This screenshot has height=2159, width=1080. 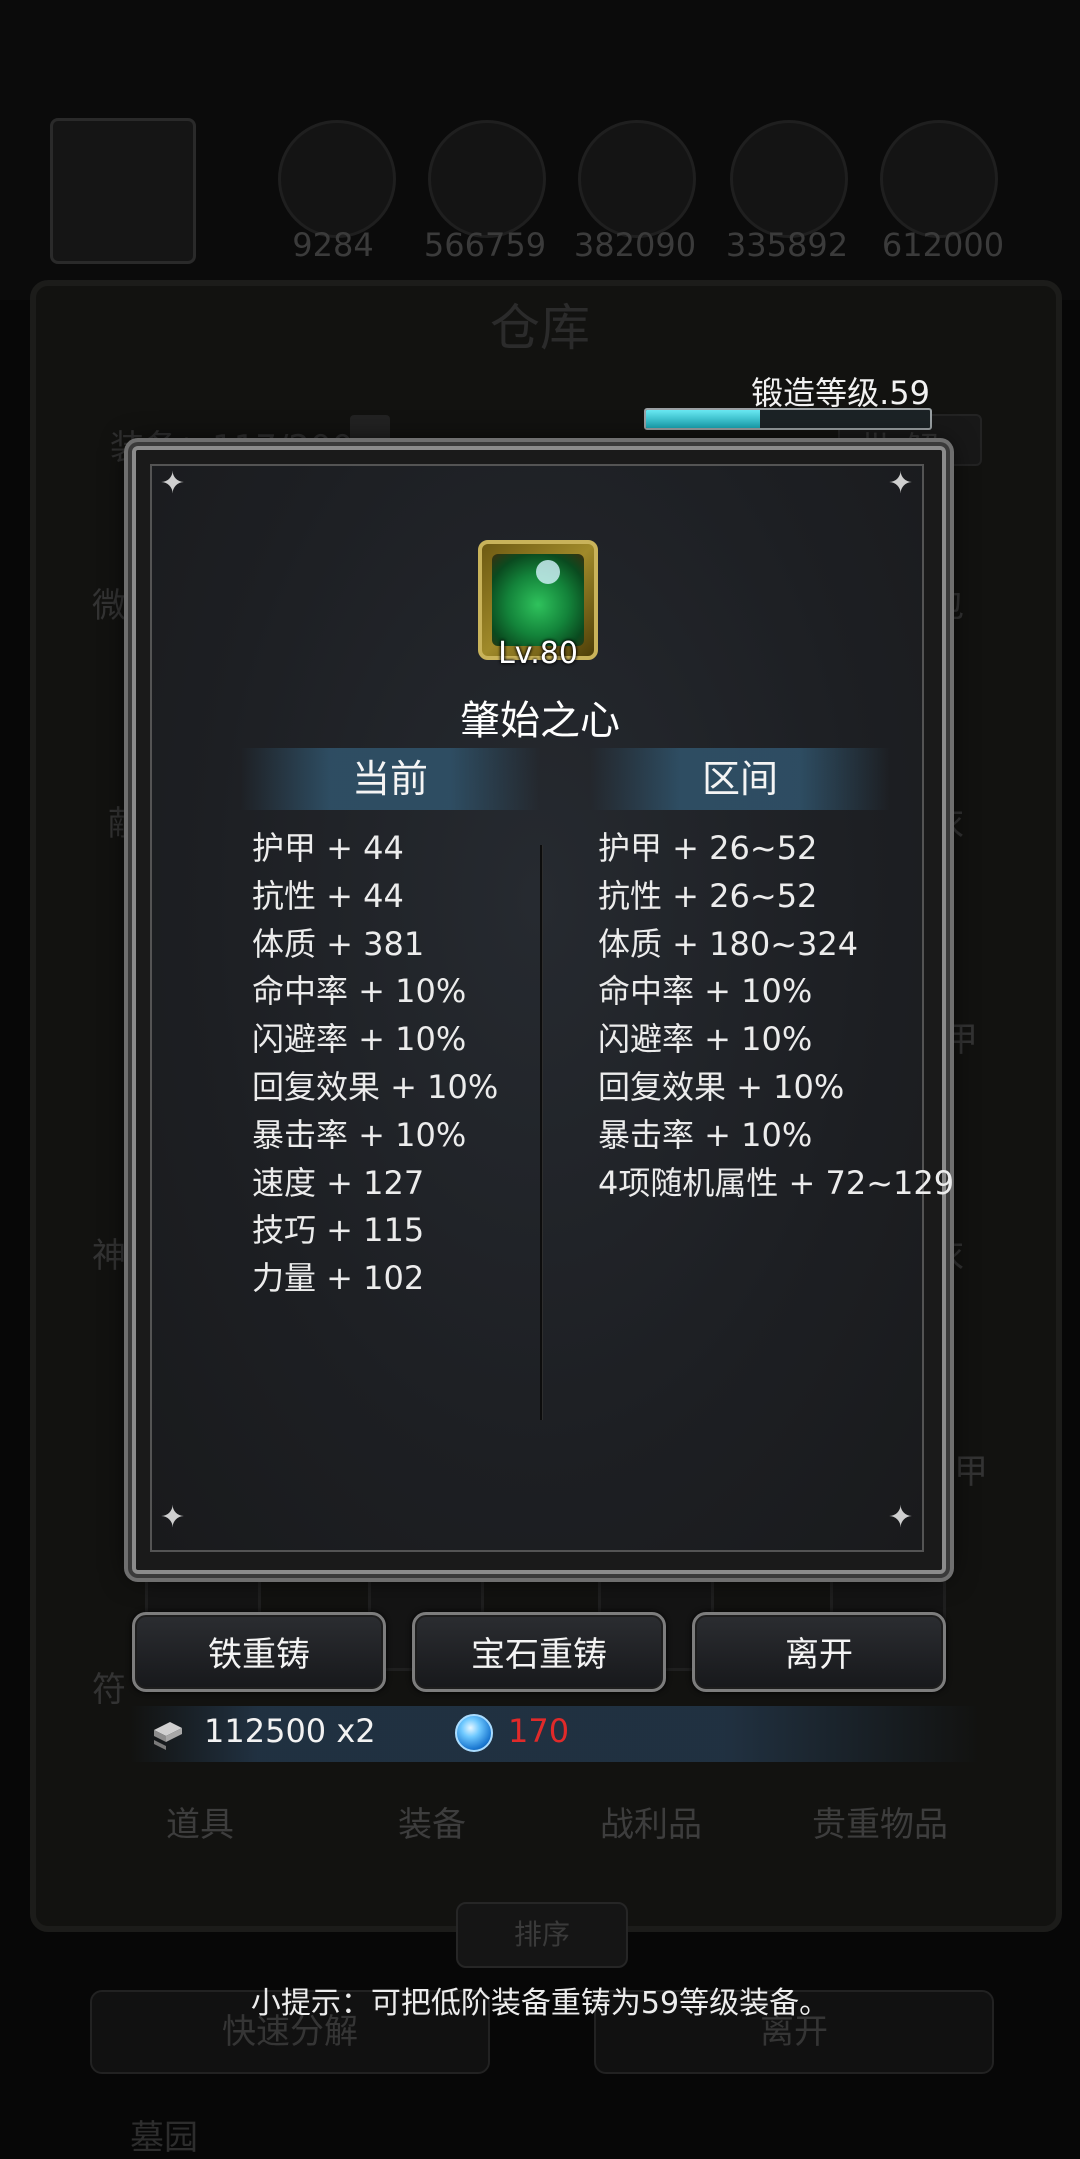 I want to click on column-divider, so click(x=541, y=1132).